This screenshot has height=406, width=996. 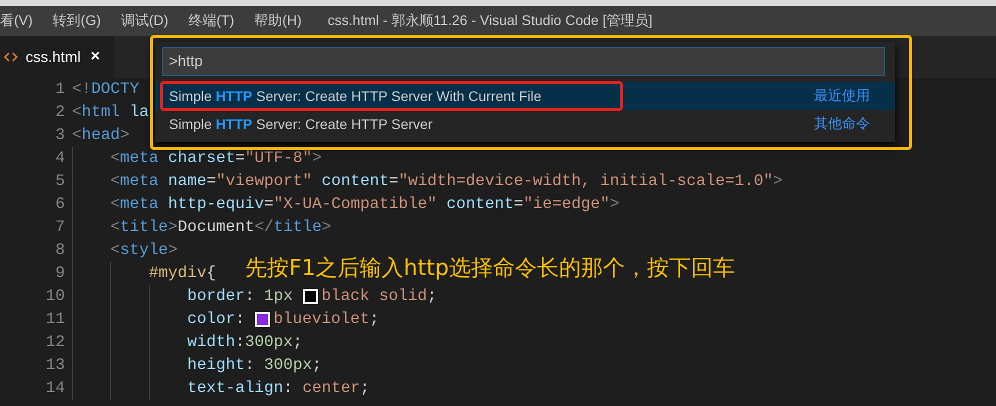 What do you see at coordinates (842, 124) in the screenshot?
I see `command-category: 其他命令` at bounding box center [842, 124].